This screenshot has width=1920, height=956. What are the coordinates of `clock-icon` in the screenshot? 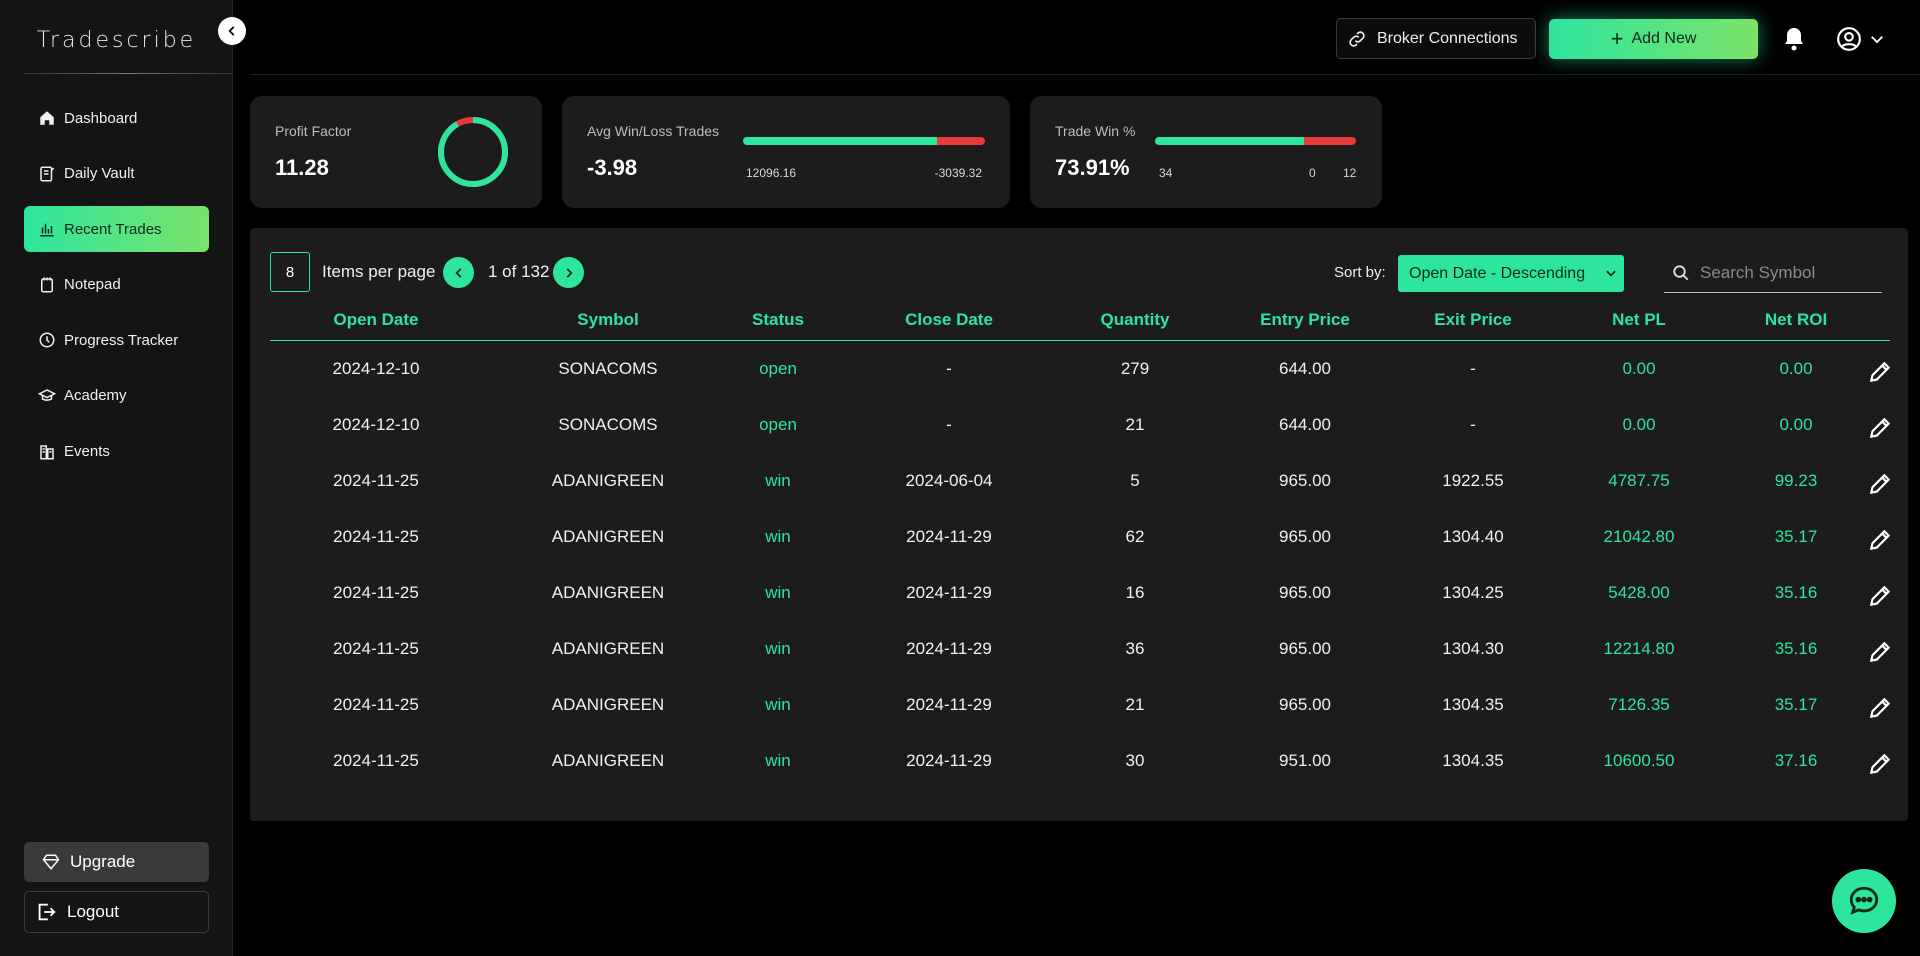 It's located at (47, 340).